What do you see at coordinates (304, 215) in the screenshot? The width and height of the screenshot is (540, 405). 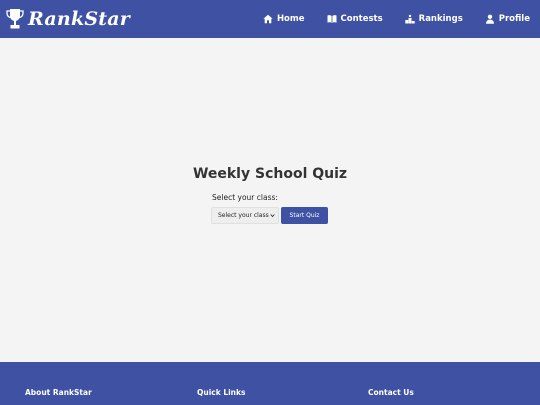 I see `start-quiz-button: Start Quiz` at bounding box center [304, 215].